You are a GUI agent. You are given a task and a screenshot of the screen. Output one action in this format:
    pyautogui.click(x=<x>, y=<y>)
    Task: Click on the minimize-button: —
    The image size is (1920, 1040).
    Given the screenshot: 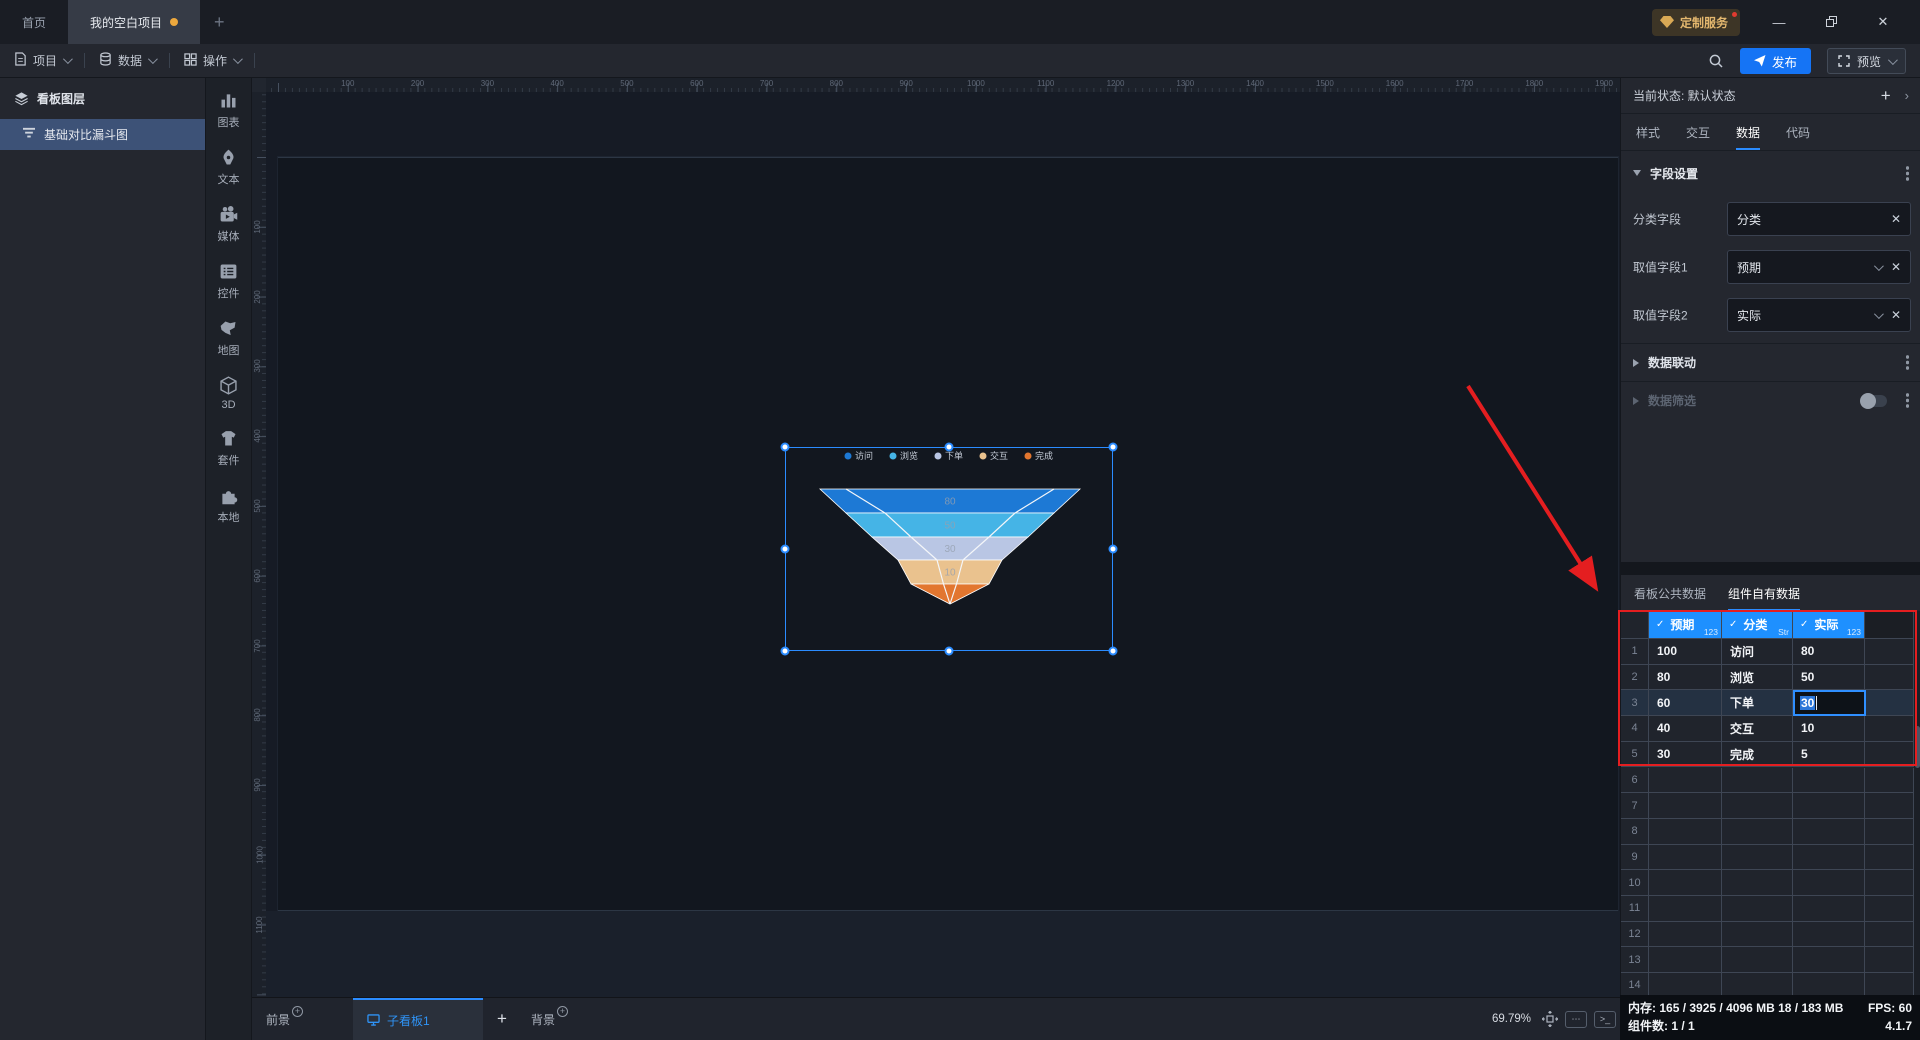 What is the action you would take?
    pyautogui.click(x=1779, y=22)
    